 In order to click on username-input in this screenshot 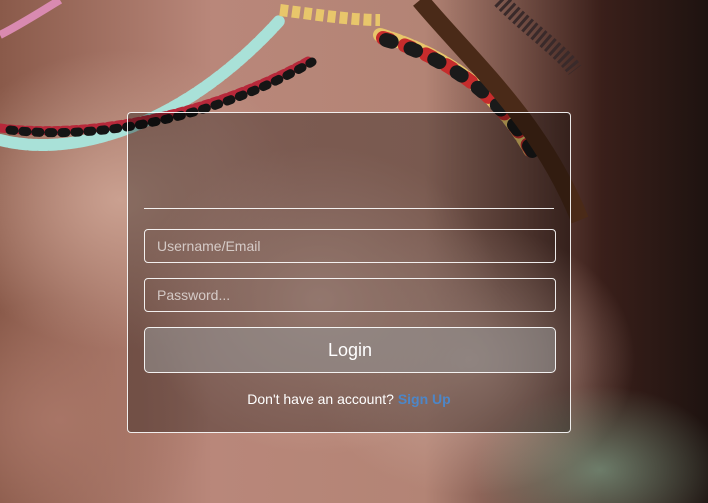, I will do `click(350, 246)`.